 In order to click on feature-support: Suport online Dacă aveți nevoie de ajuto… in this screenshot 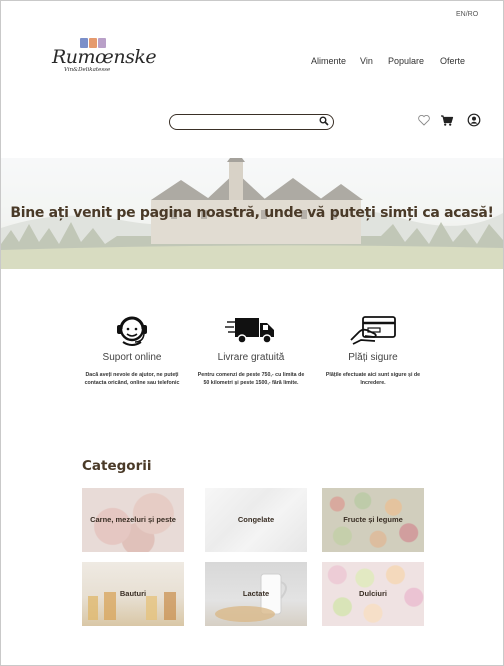, I will do `click(132, 350)`.